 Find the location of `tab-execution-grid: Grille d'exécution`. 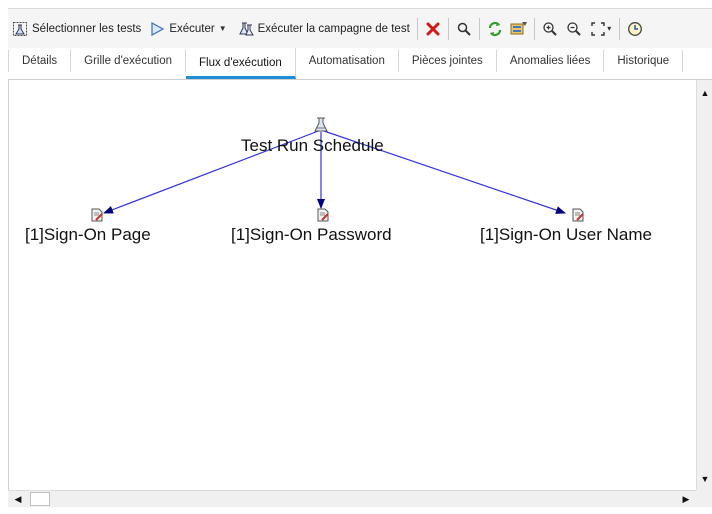

tab-execution-grid: Grille d'exécution is located at coordinates (129, 61).